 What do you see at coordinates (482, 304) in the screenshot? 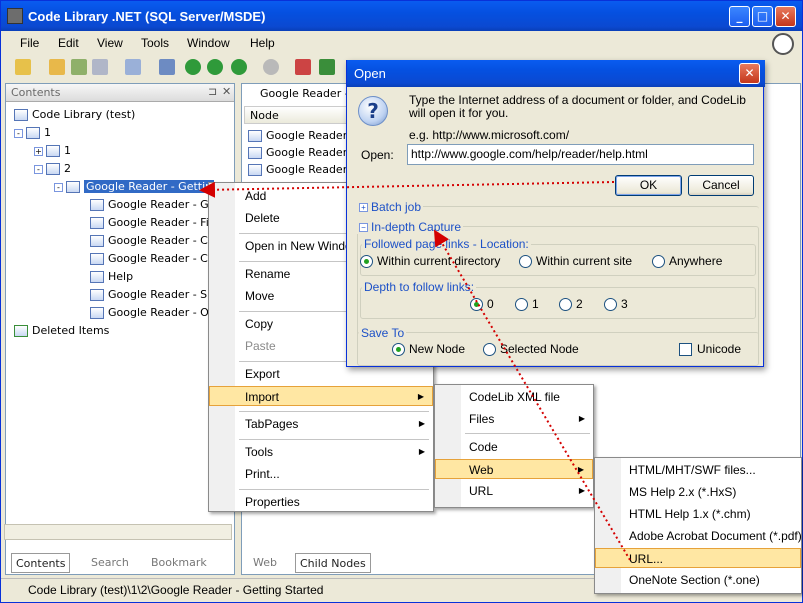
I see `radio-depth-0: 0` at bounding box center [482, 304].